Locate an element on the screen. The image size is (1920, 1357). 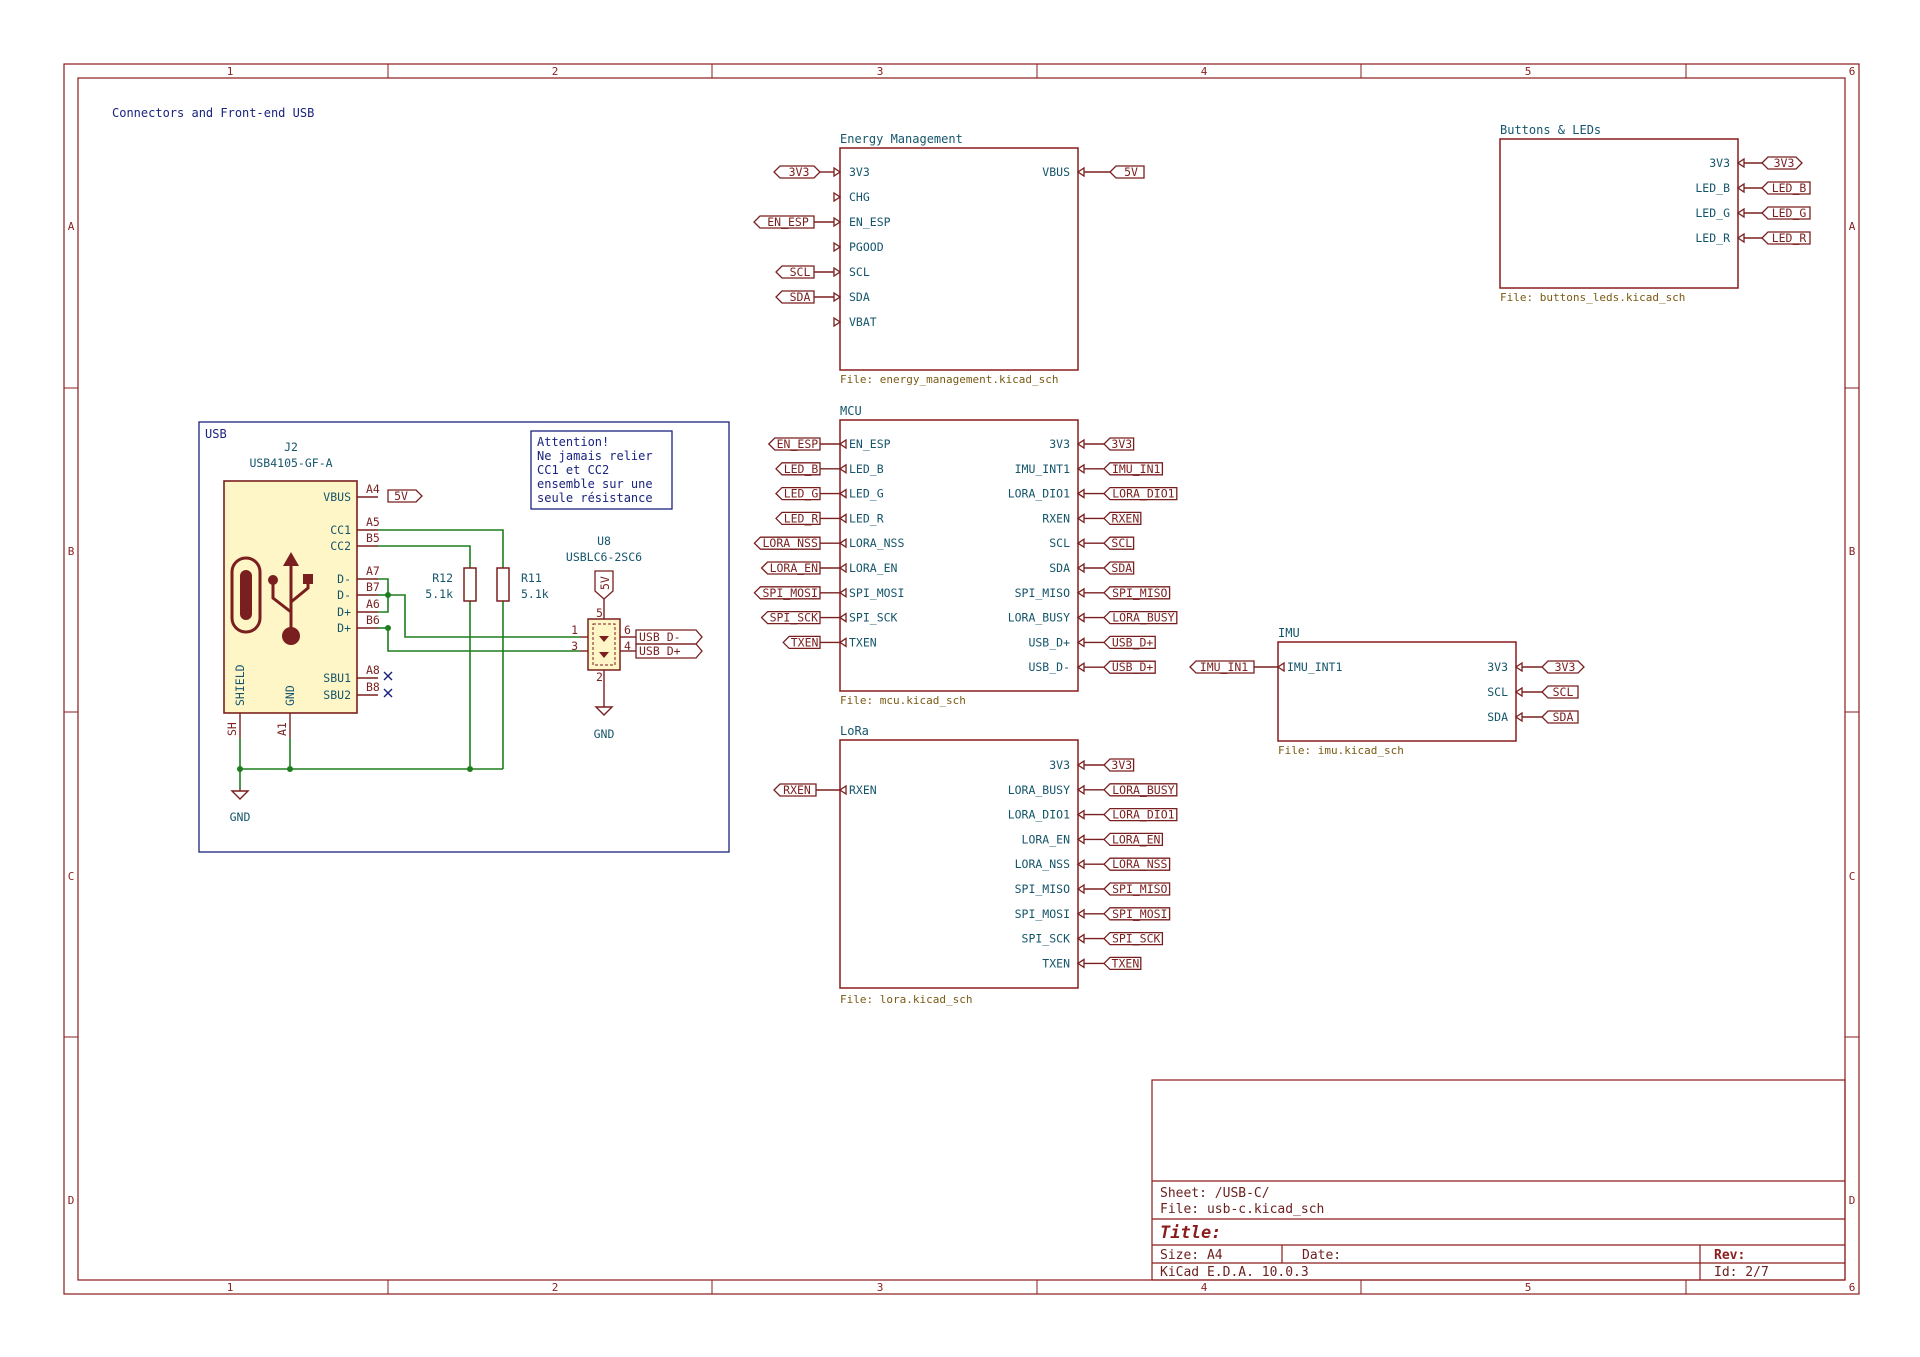
label-spi-miso: SPI_MISO is located at coordinates (1139, 889).